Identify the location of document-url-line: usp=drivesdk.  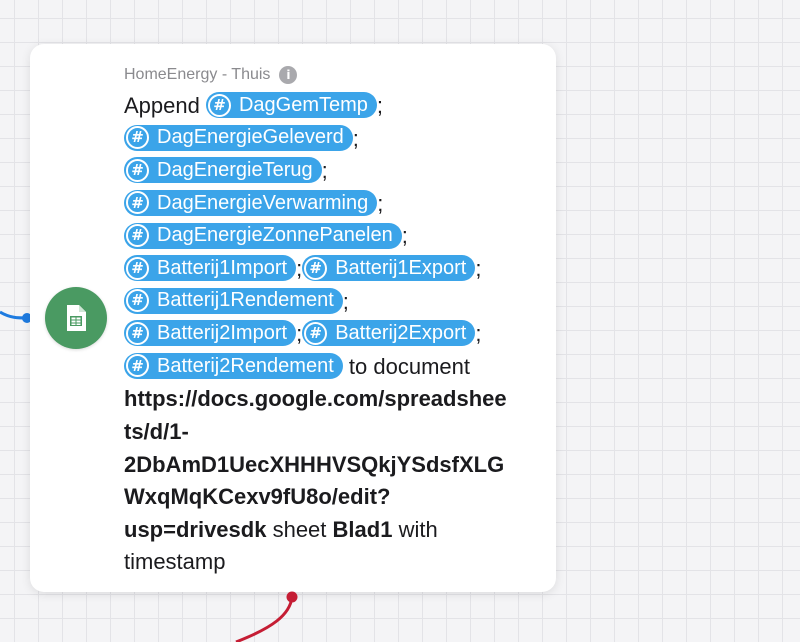
(195, 529).